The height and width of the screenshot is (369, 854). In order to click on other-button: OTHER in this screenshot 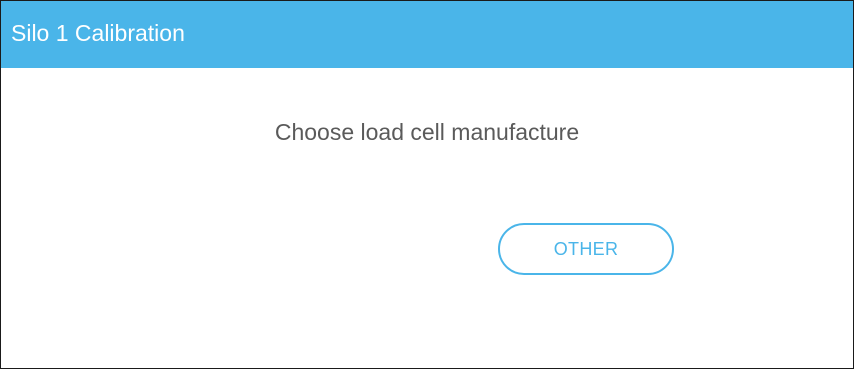, I will do `click(586, 249)`.